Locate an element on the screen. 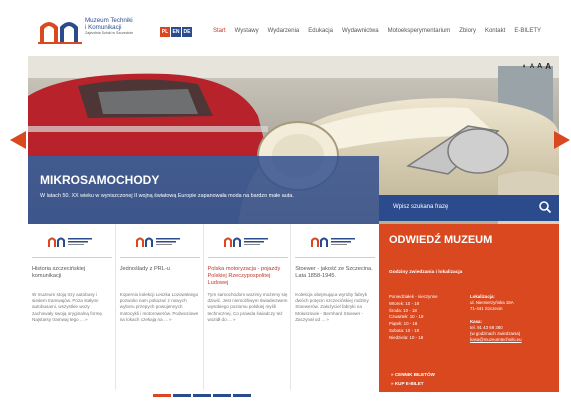 The image size is (571, 404). logo-line-3: Zajezdnia Sztuki w Szczecinie is located at coordinates (109, 33).